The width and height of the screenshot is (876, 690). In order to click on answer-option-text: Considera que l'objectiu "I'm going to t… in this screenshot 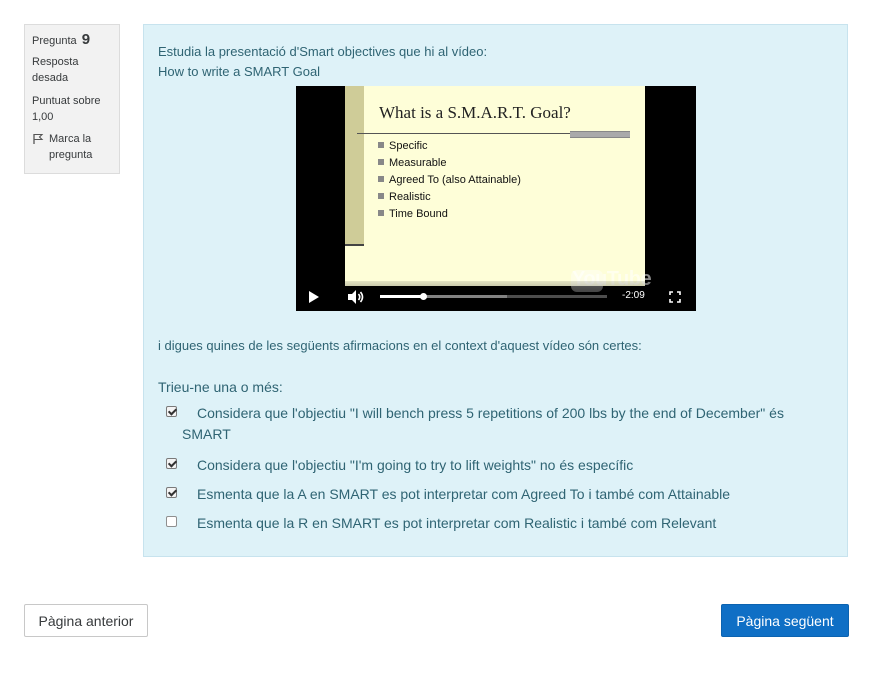, I will do `click(415, 465)`.